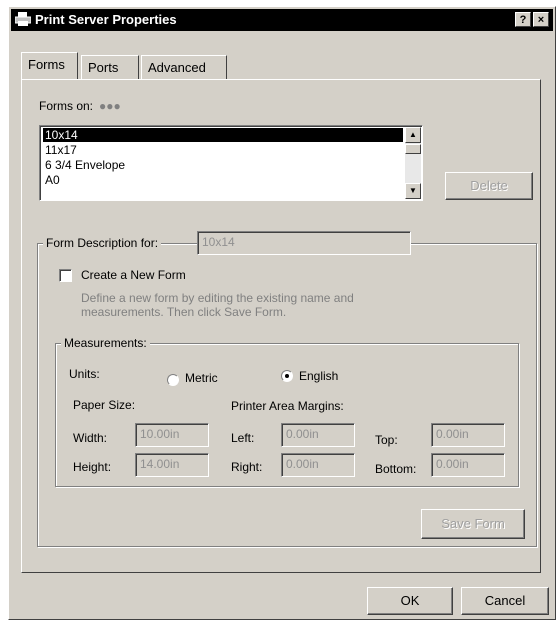 This screenshot has width=559, height=626. I want to click on create-hint-line-2: measurements. Then click Save Form., so click(184, 312).